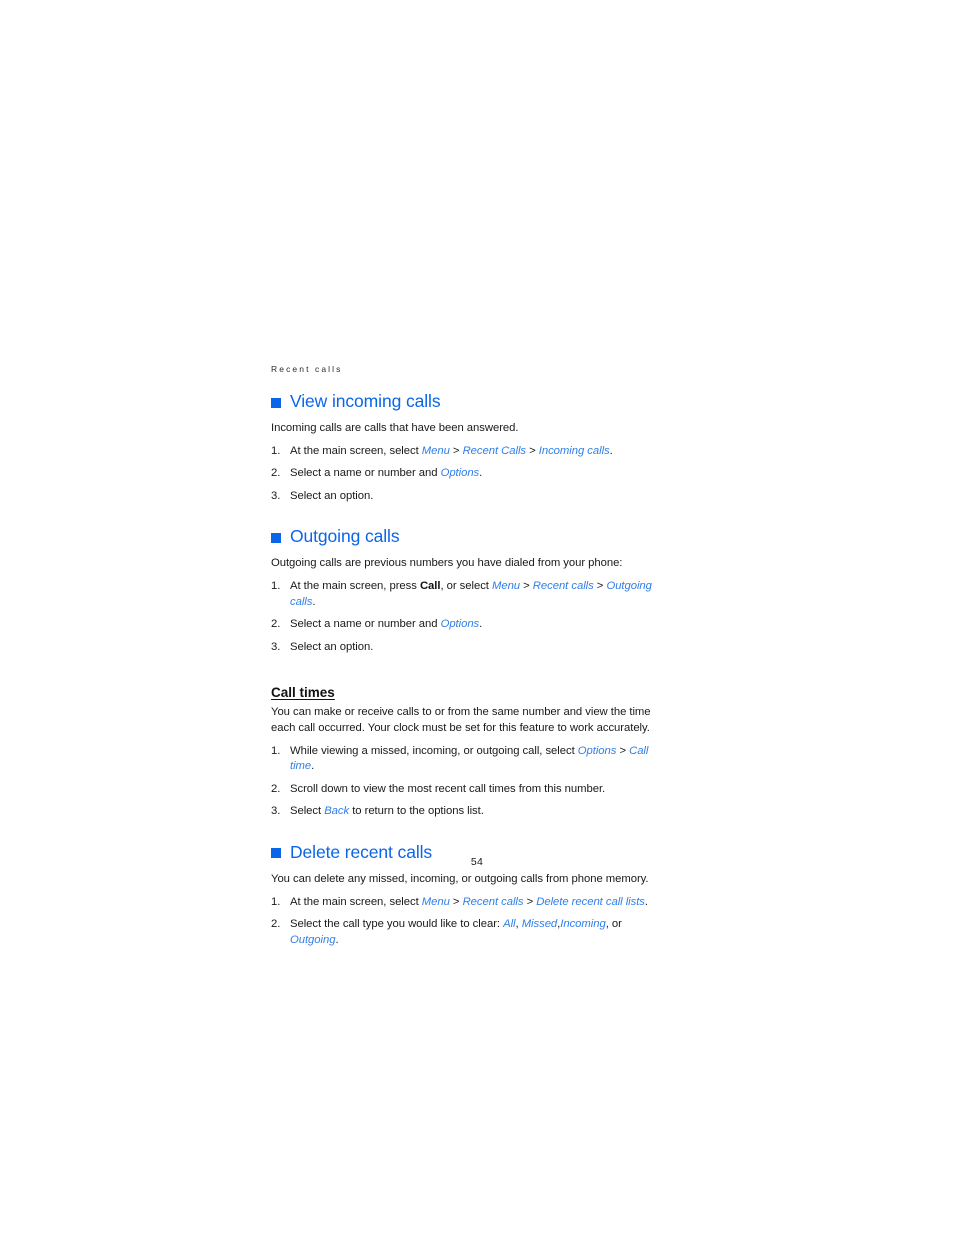 The height and width of the screenshot is (1235, 954). Describe the element at coordinates (590, 902) in the screenshot. I see `ui-reference: Delete recent call lists` at that location.